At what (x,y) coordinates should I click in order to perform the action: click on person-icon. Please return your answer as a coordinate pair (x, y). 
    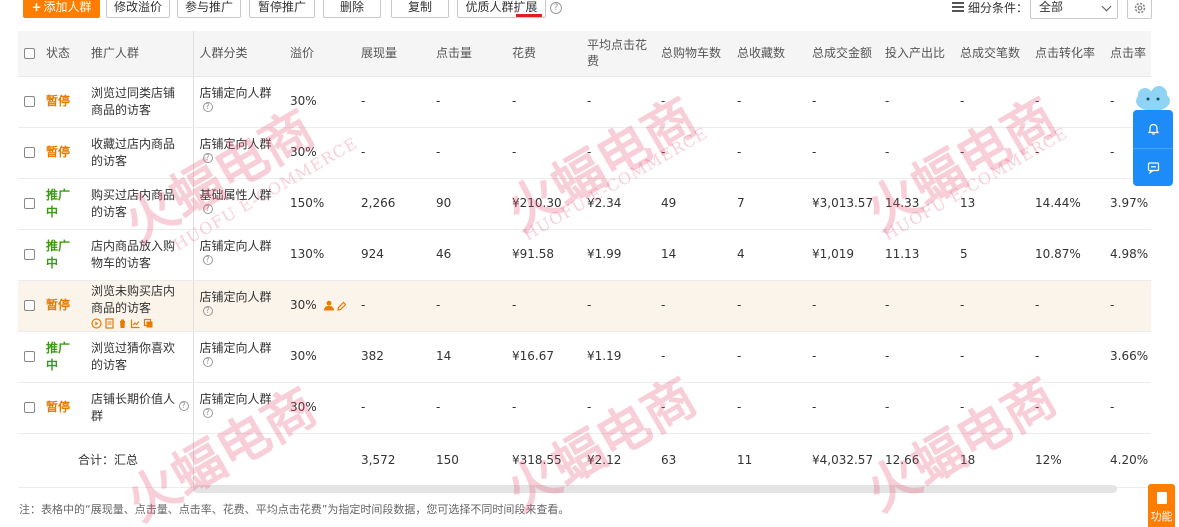
    Looking at the image, I should click on (329, 305).